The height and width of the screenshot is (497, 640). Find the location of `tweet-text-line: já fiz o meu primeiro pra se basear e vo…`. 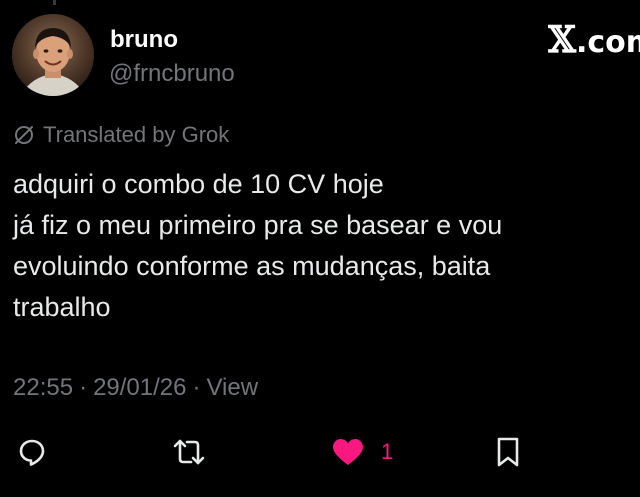

tweet-text-line: já fiz o meu primeiro pra se basear e vo… is located at coordinates (258, 225).